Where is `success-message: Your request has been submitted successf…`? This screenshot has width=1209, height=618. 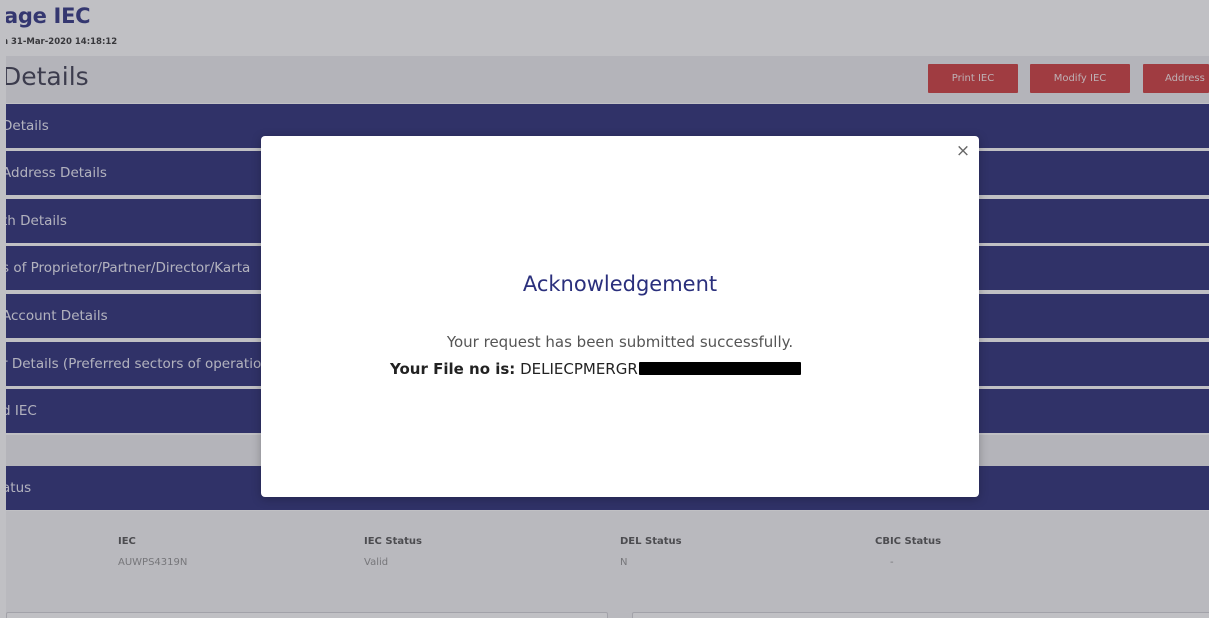 success-message: Your request has been submitted successf… is located at coordinates (620, 342).